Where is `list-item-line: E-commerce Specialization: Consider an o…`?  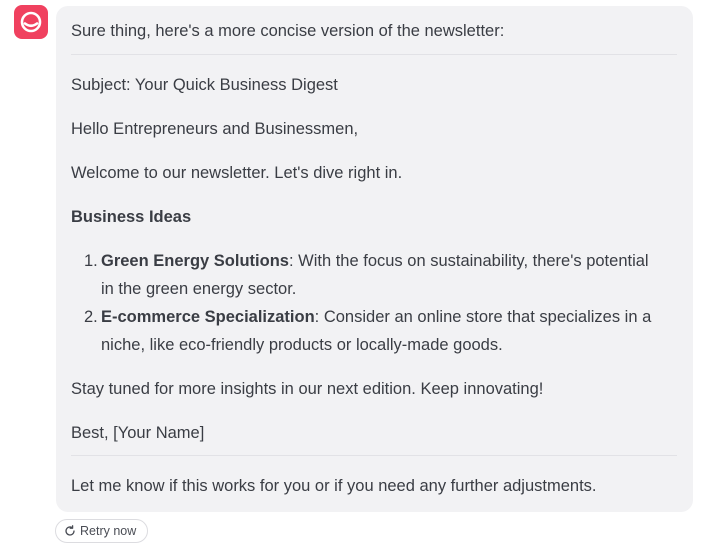 list-item-line: E-commerce Specialization: Consider an o… is located at coordinates (376, 317).